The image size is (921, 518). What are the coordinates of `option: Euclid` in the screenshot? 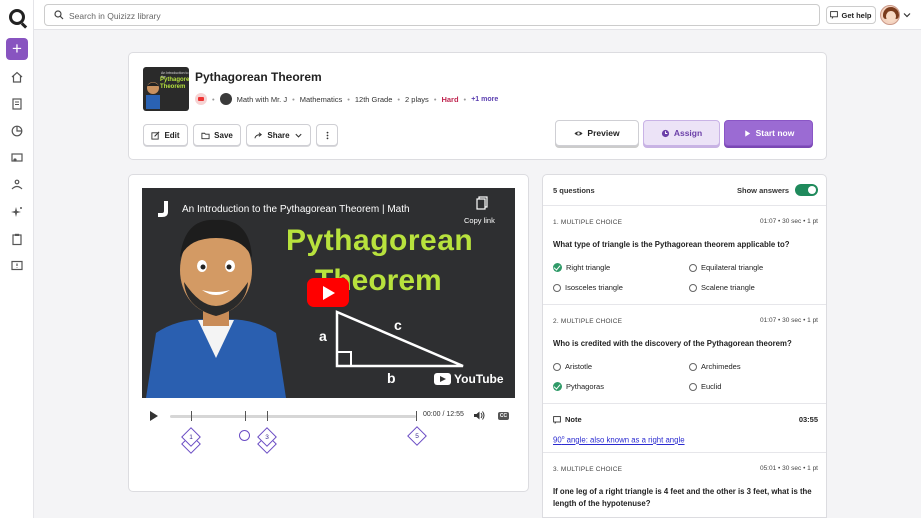 It's located at (705, 386).